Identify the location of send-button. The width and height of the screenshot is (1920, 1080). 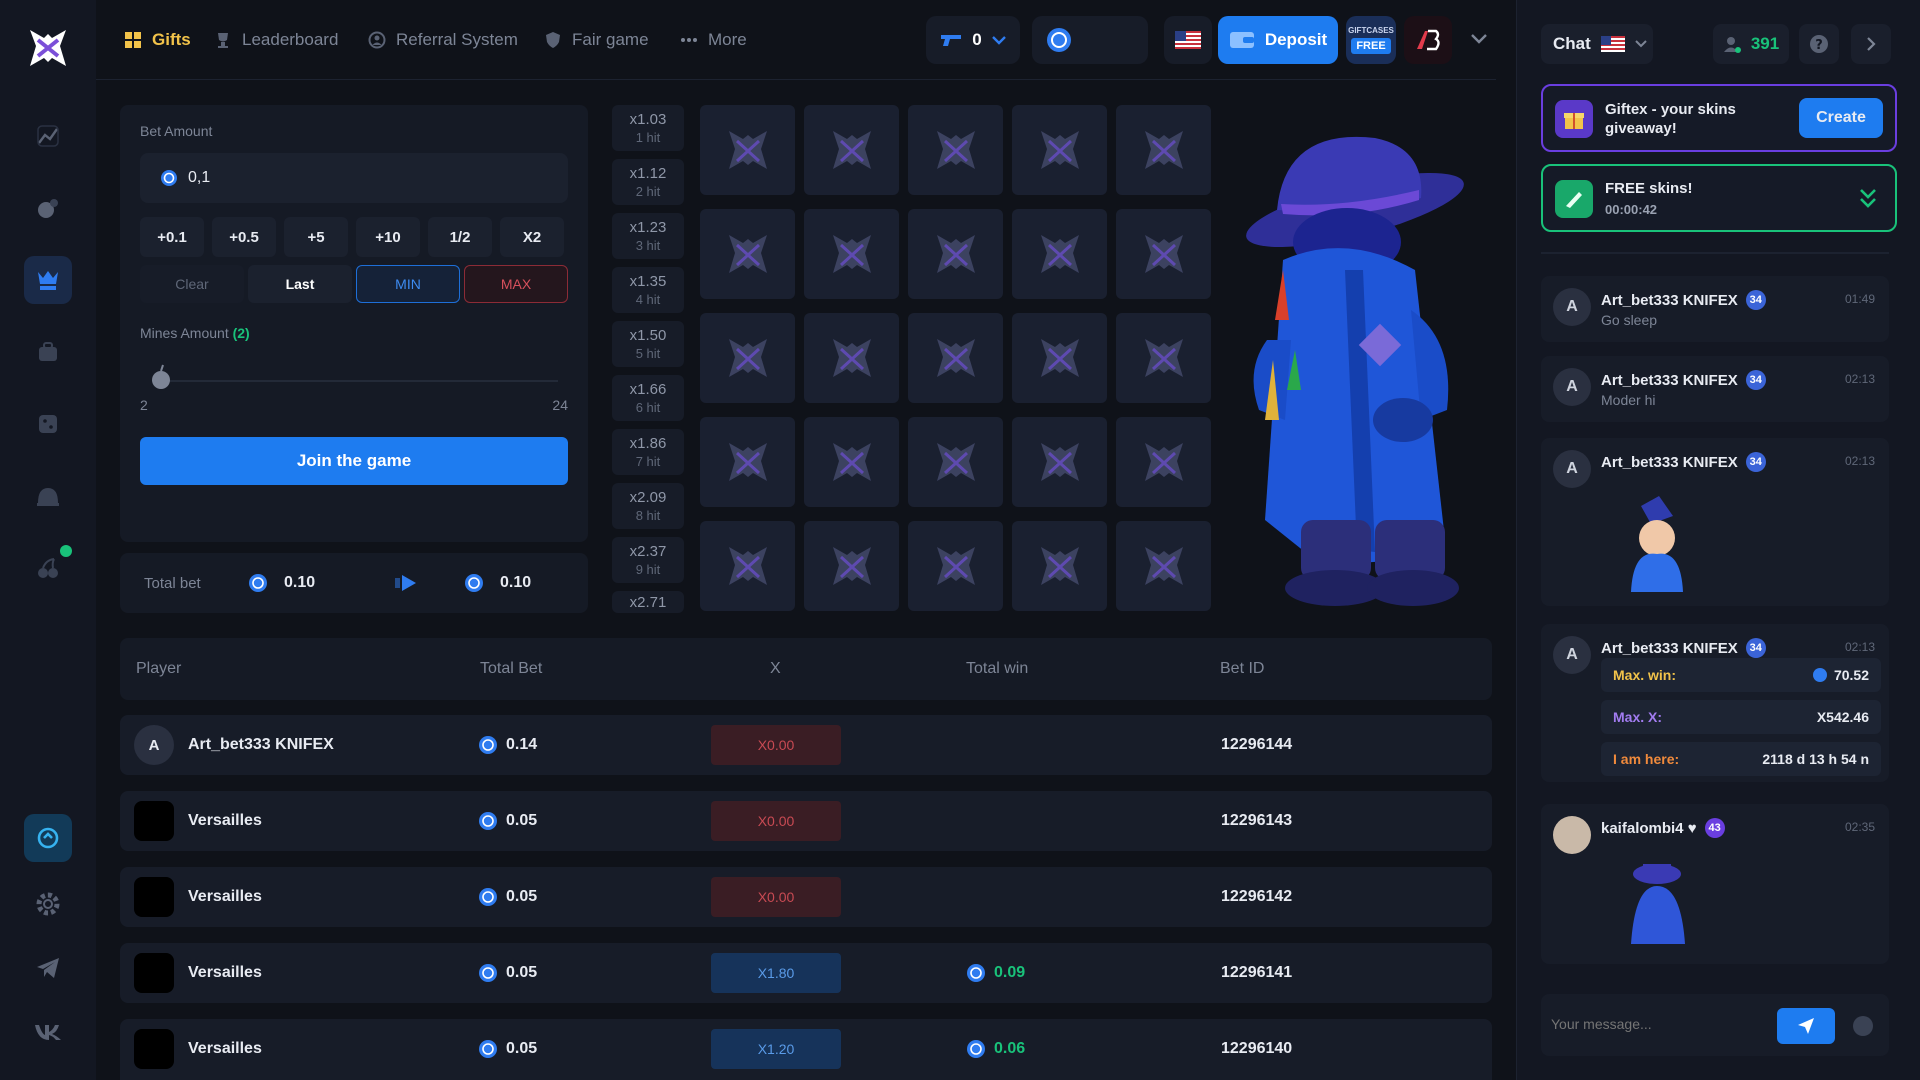
(1806, 1026).